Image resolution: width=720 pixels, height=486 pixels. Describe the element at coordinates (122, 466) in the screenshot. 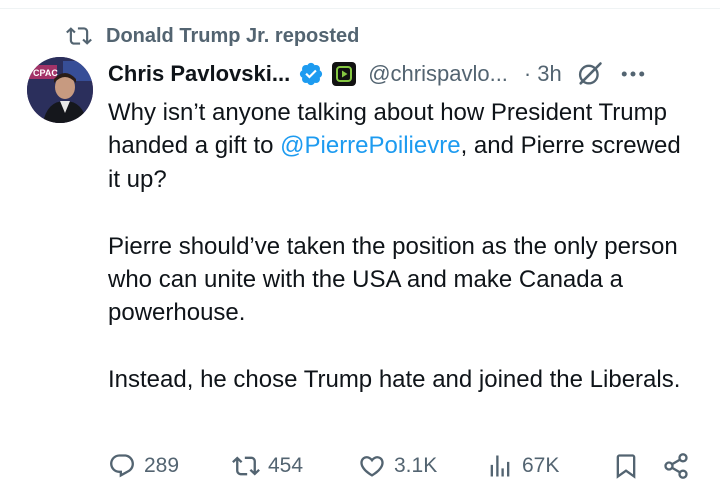

I see `reply-icon` at that location.